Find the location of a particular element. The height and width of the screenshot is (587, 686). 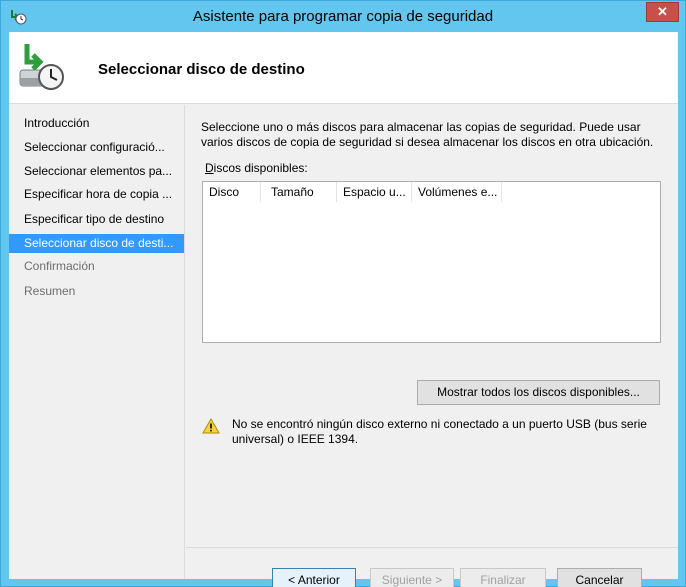

wizard-header: Seleccionar disco de destino is located at coordinates (343, 68).